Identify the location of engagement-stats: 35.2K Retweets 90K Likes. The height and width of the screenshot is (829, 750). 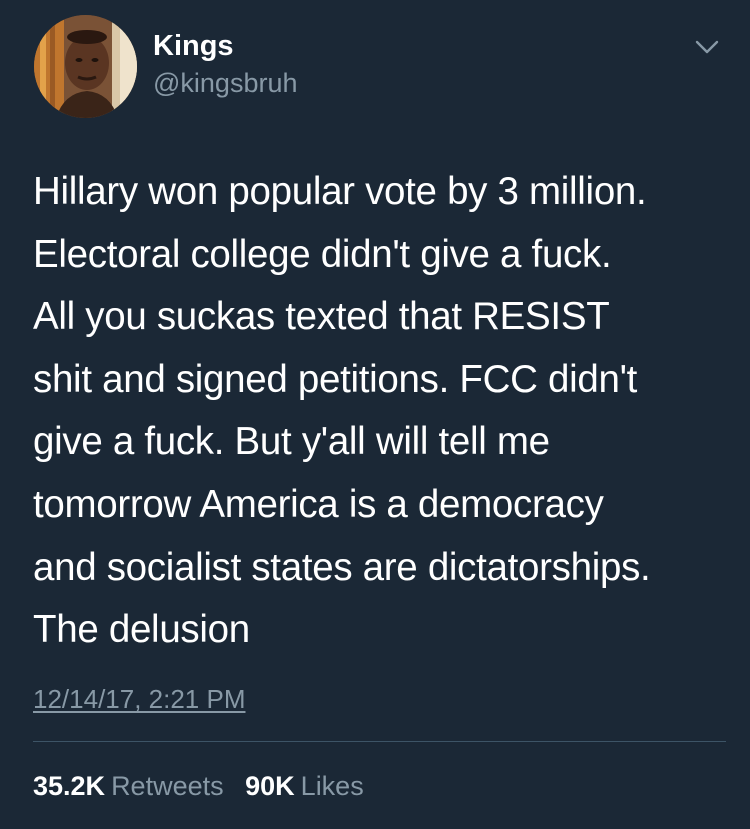
(205, 786).